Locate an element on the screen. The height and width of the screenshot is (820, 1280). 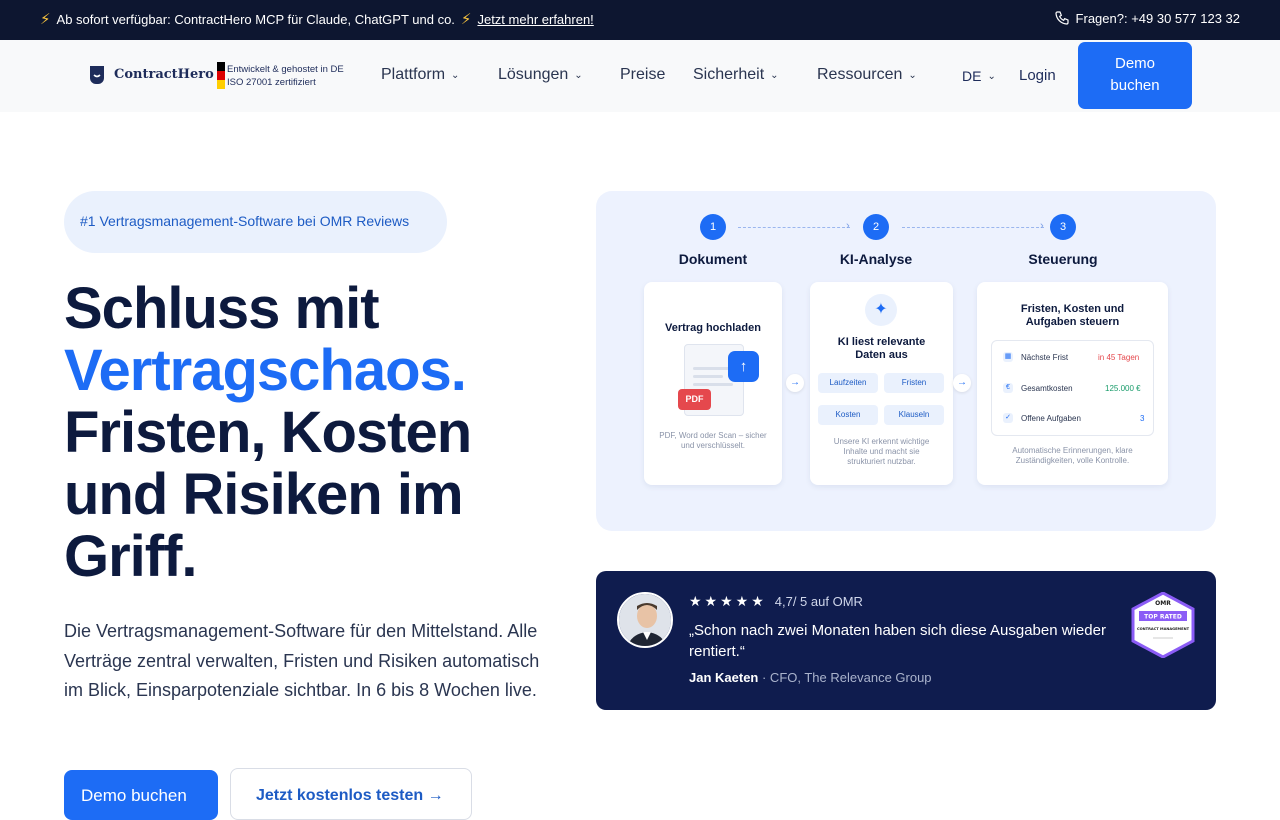
sparkle-icon: ✦ is located at coordinates (881, 310).